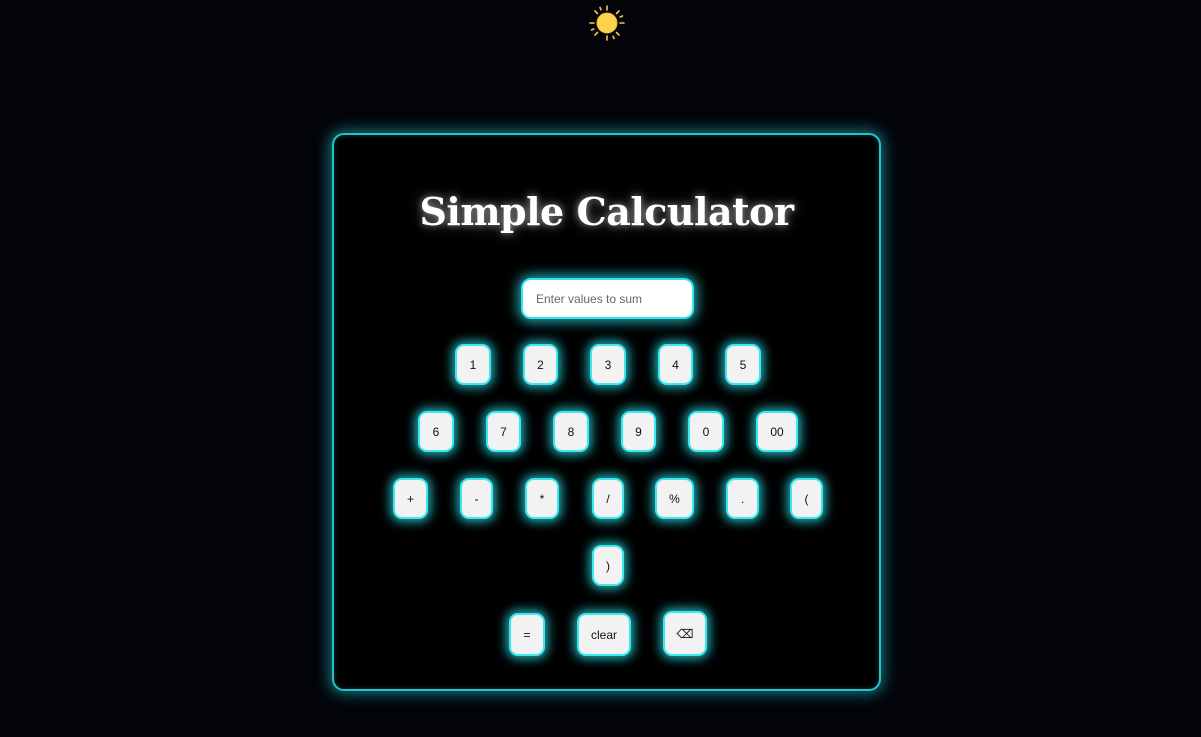  I want to click on clear-button: clear, so click(604, 634).